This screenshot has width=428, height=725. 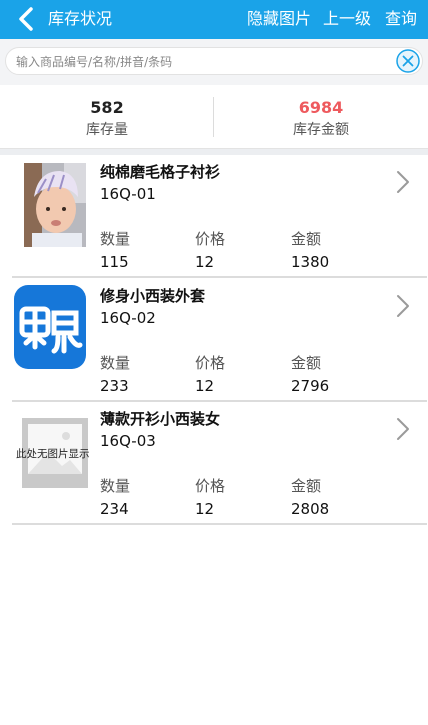 What do you see at coordinates (128, 194) in the screenshot?
I see `product-code: 16Q-01` at bounding box center [128, 194].